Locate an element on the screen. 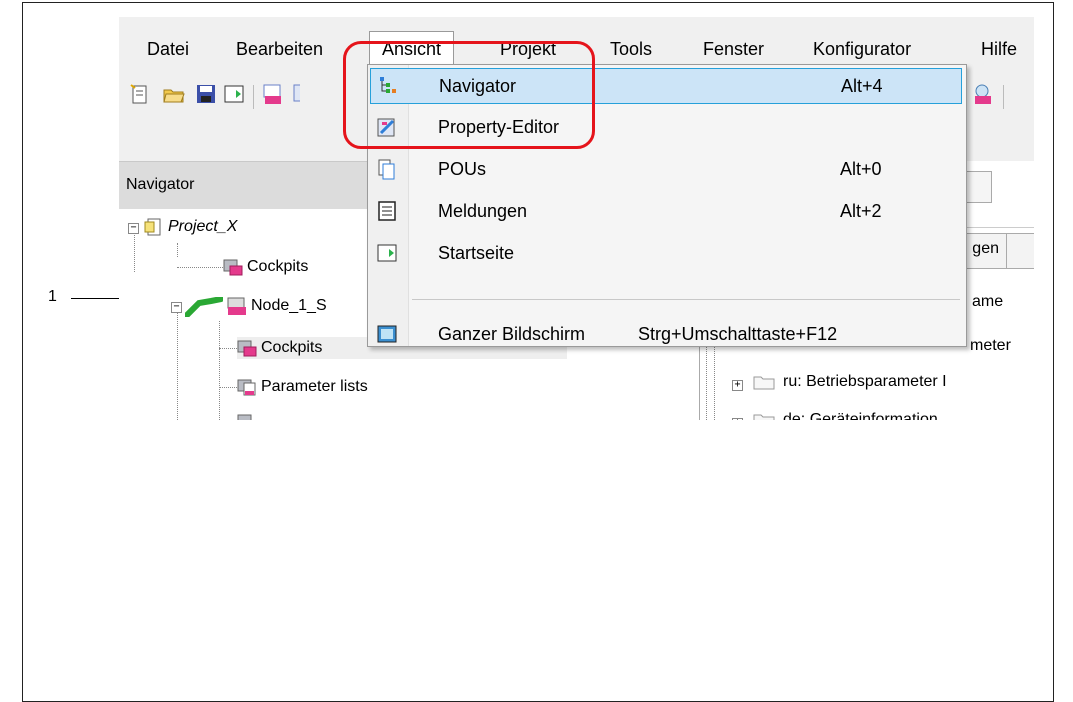 The width and height of the screenshot is (1073, 702). messages-icon is located at coordinates (387, 211).